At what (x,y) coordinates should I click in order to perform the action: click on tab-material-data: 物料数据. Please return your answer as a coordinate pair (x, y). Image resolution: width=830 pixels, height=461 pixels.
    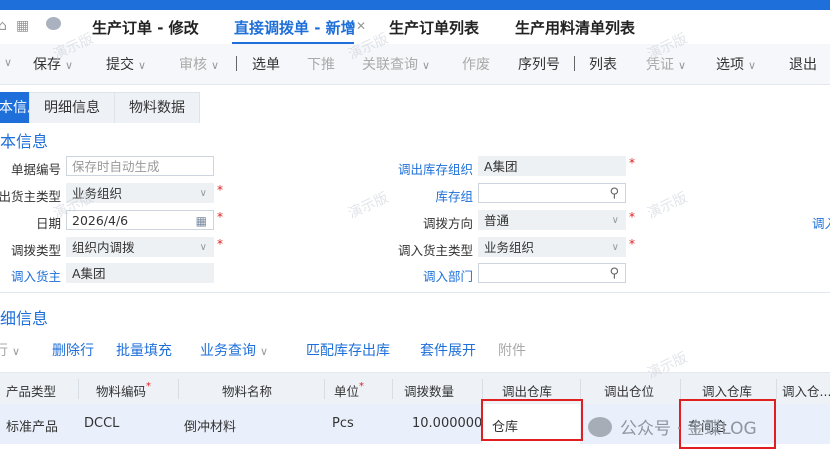
    Looking at the image, I should click on (157, 107).